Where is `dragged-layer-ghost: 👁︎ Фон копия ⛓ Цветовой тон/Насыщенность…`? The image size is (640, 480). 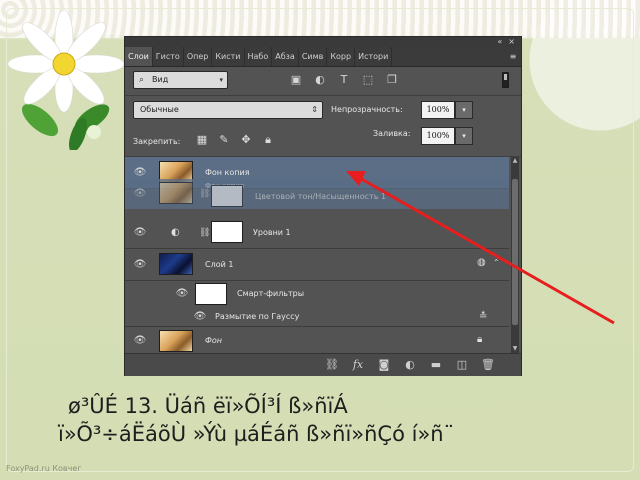 dragged-layer-ghost: 👁︎ Фон копия ⛓ Цветовой тон/Насыщенность… is located at coordinates (317, 194).